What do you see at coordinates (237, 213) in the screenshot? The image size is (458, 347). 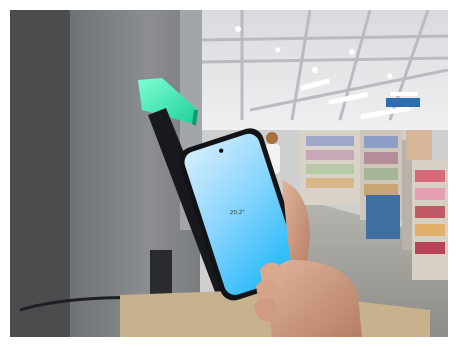 I see `phone-screen-text: 20,2°` at bounding box center [237, 213].